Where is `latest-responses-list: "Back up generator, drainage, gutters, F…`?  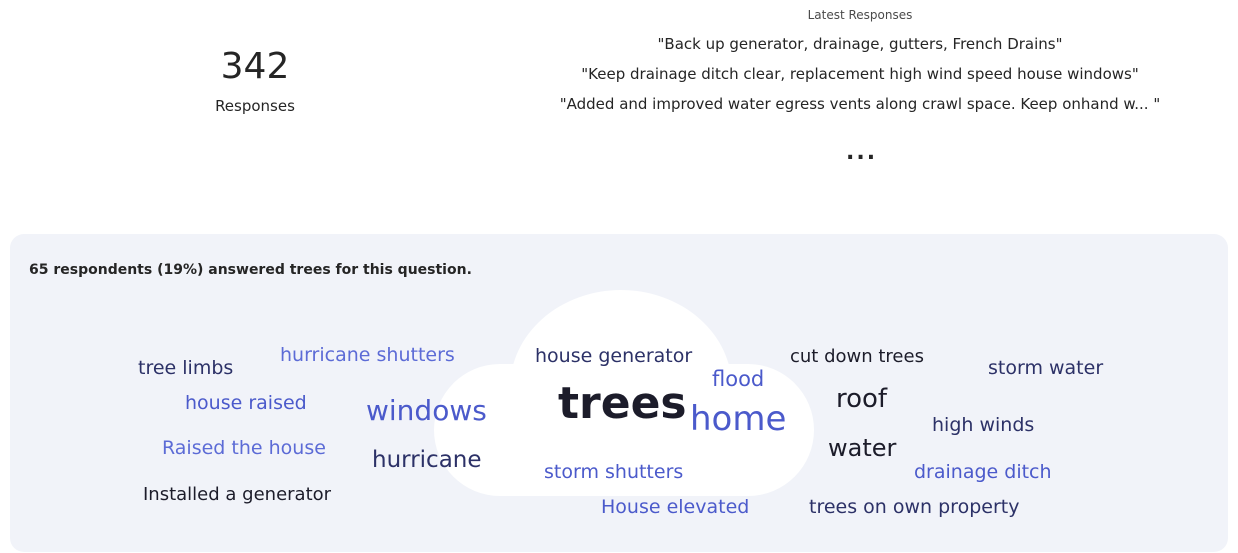 latest-responses-list: "Back up generator, drainage, gutters, F… is located at coordinates (859, 74).